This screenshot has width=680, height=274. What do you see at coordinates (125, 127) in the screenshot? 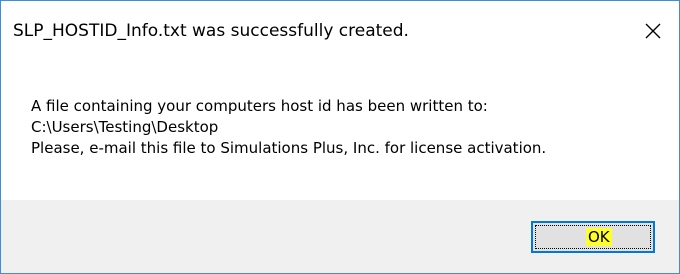
I see `message-line-2: C:\Users\Testing\Desktop` at bounding box center [125, 127].